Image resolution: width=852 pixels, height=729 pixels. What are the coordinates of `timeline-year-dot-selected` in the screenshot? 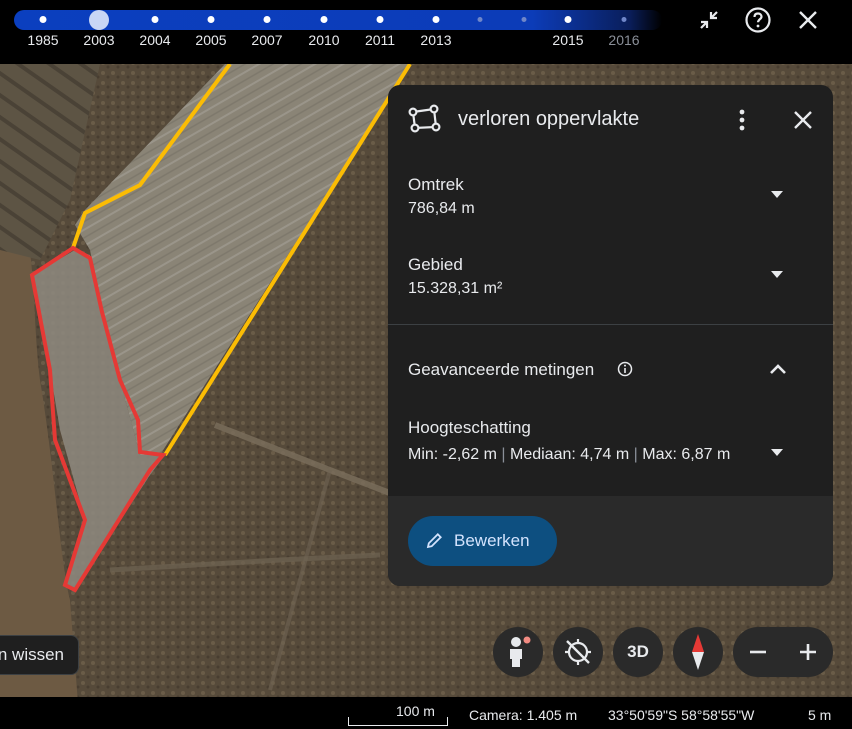 It's located at (99, 20).